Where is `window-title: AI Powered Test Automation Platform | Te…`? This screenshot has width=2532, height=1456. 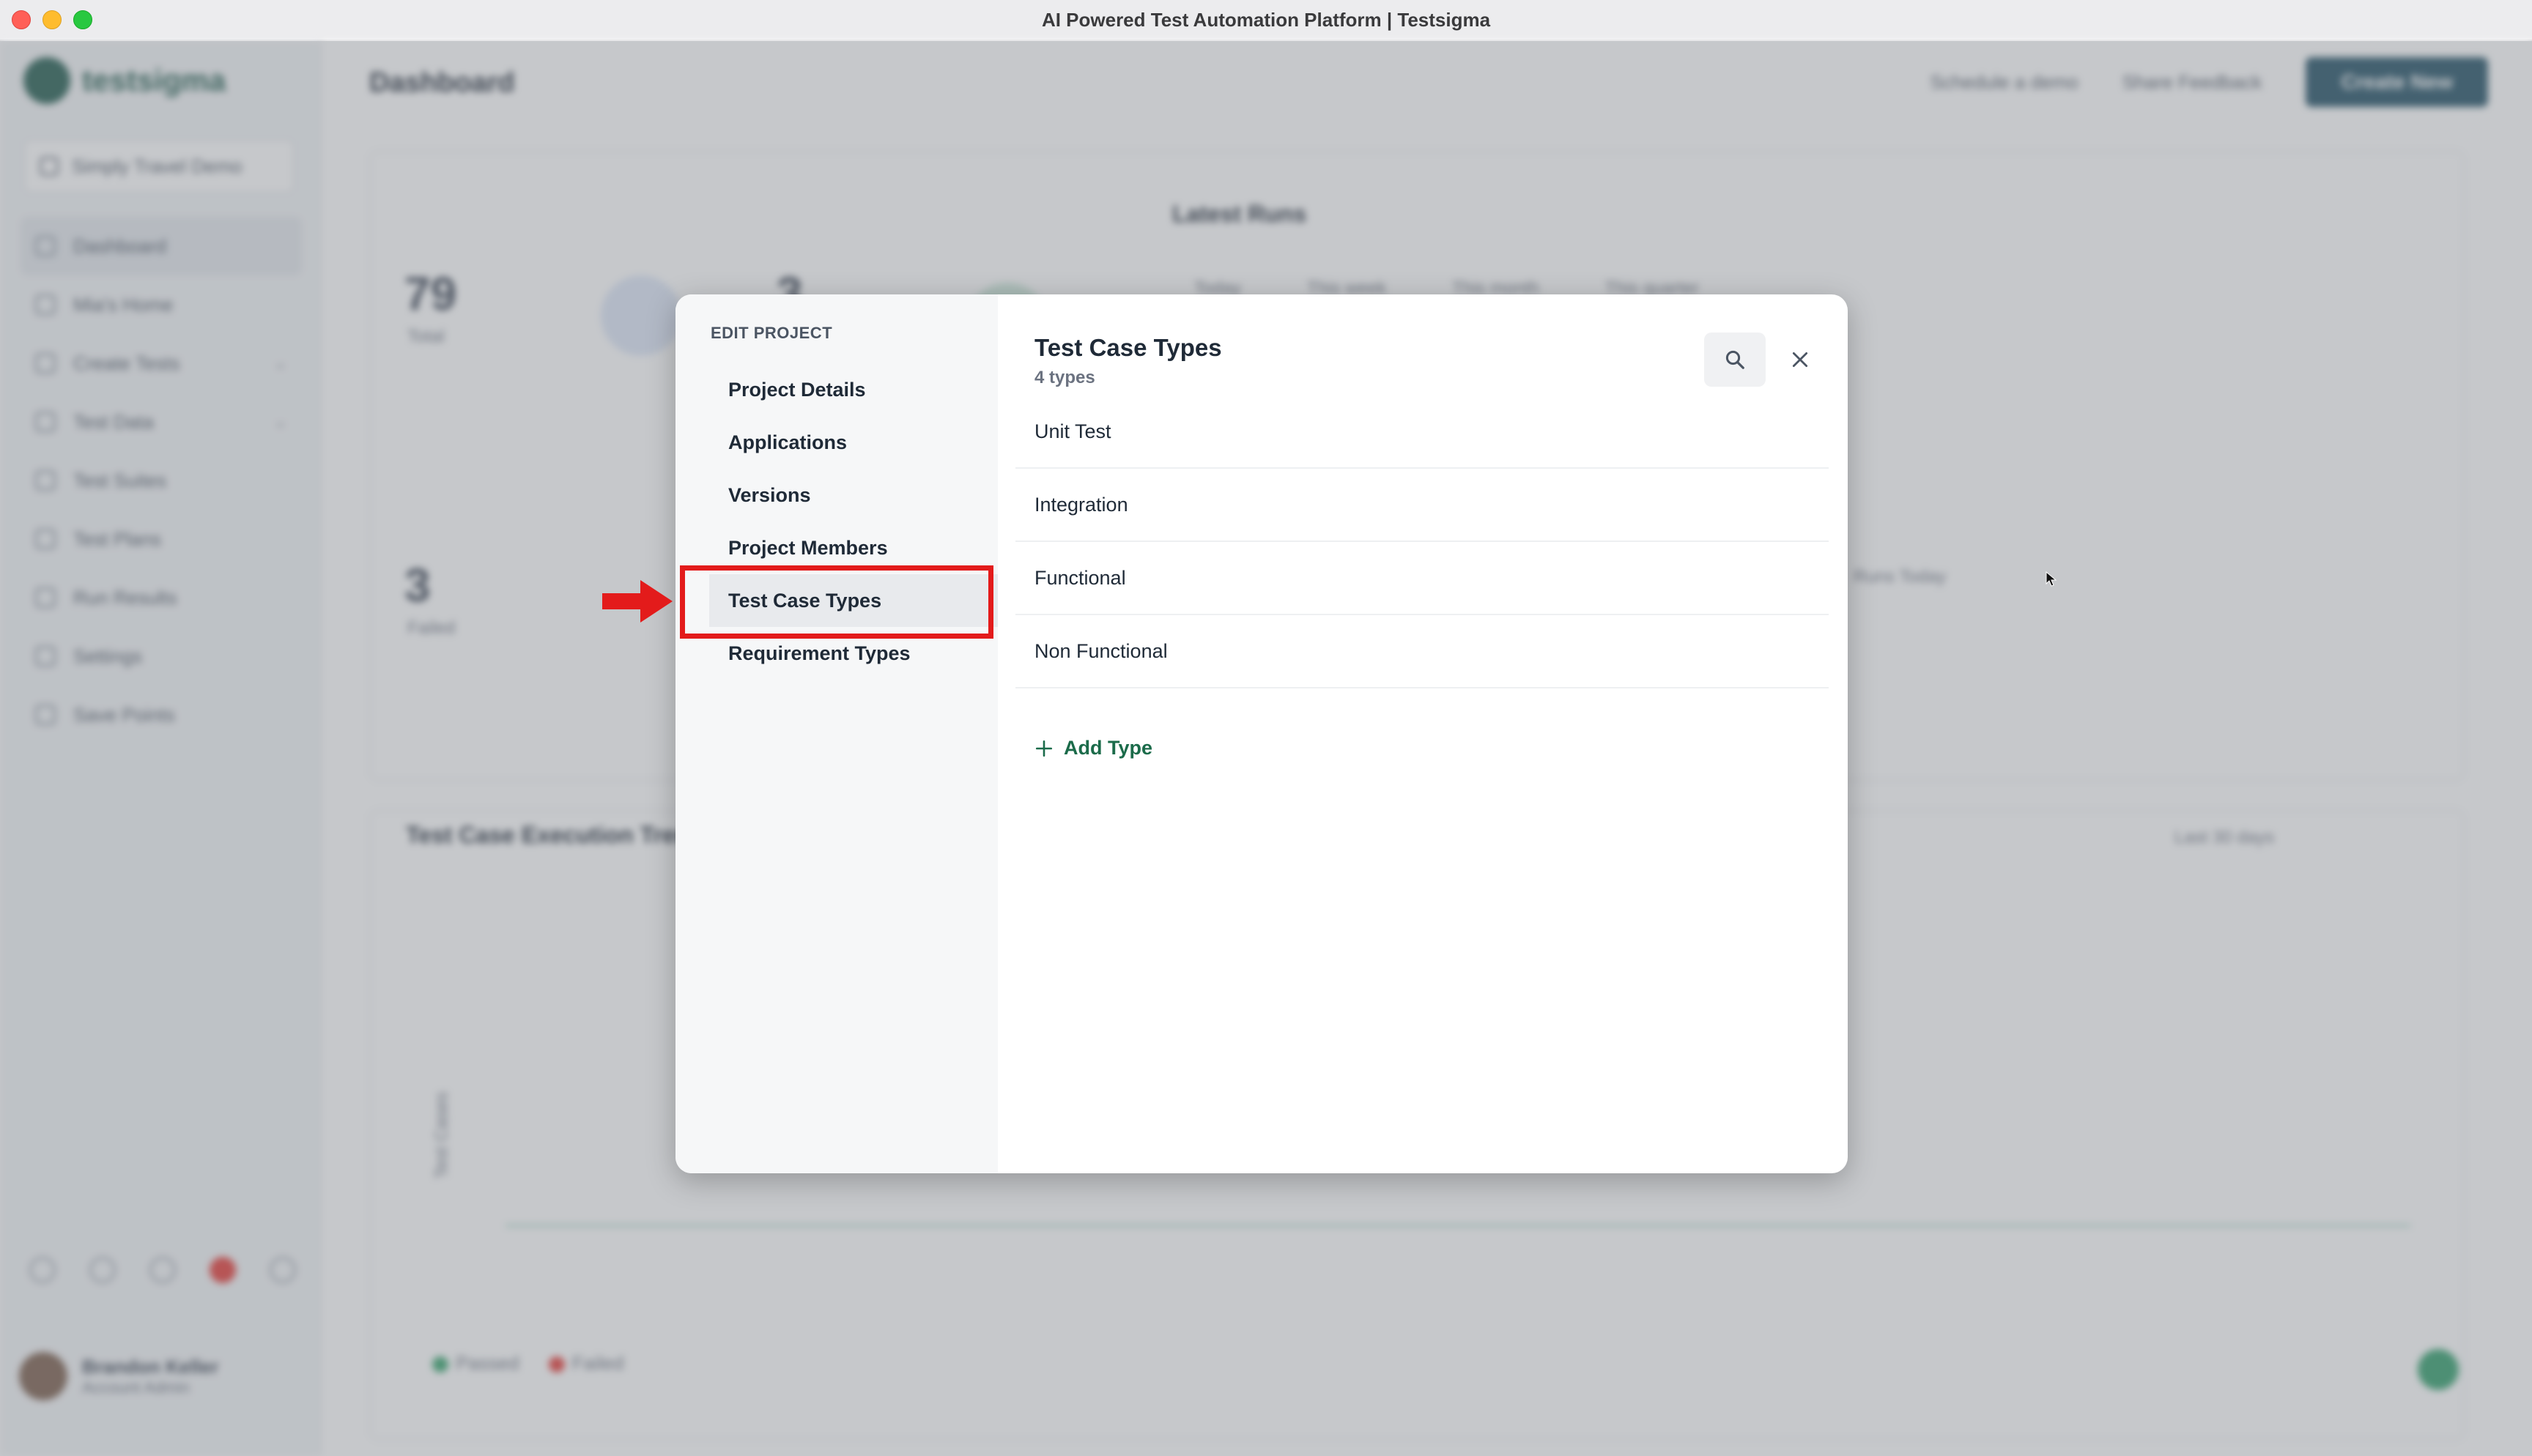 window-title: AI Powered Test Automation Platform | Te… is located at coordinates (1266, 19).